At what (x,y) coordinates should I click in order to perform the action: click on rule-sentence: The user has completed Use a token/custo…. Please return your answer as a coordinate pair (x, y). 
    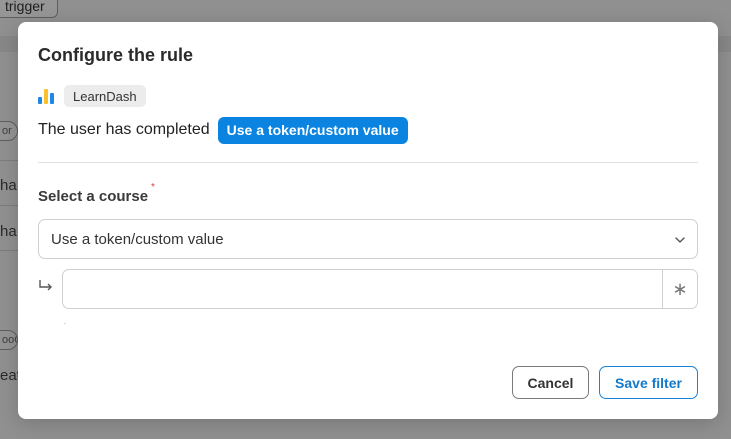
    Looking at the image, I should click on (223, 130).